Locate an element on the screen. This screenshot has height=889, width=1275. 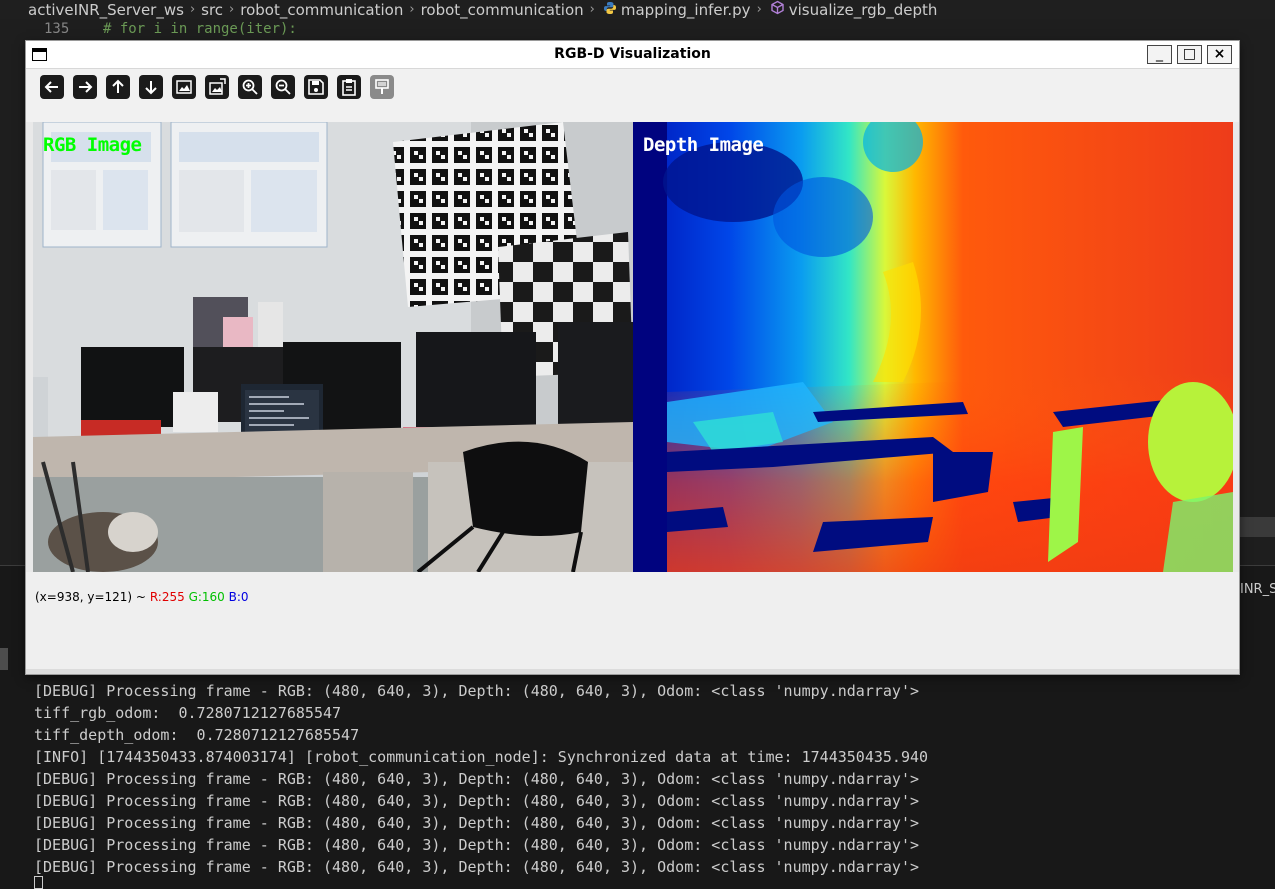
scrollbar-thumb is located at coordinates (1257, 527).